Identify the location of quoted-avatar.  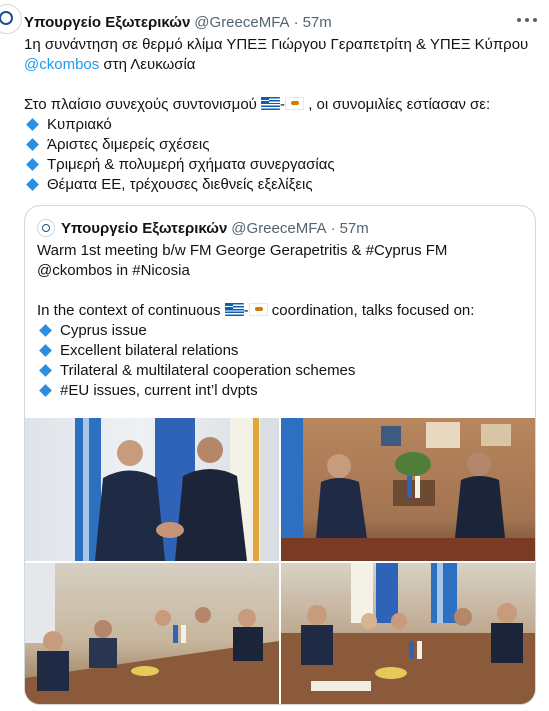
(46, 228).